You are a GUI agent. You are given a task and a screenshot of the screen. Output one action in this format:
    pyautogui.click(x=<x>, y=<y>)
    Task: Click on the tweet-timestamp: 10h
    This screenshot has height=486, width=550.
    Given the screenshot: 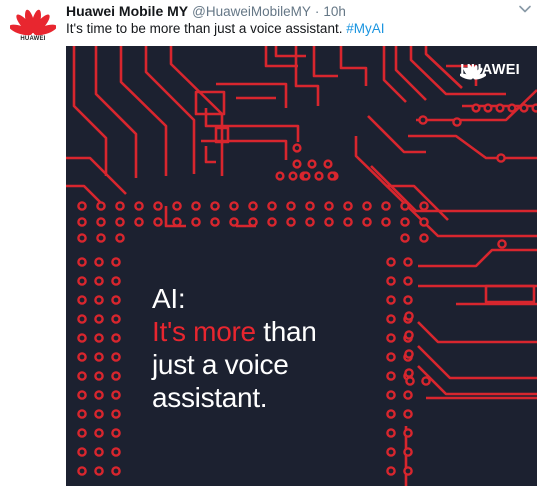 What is the action you would take?
    pyautogui.click(x=334, y=11)
    